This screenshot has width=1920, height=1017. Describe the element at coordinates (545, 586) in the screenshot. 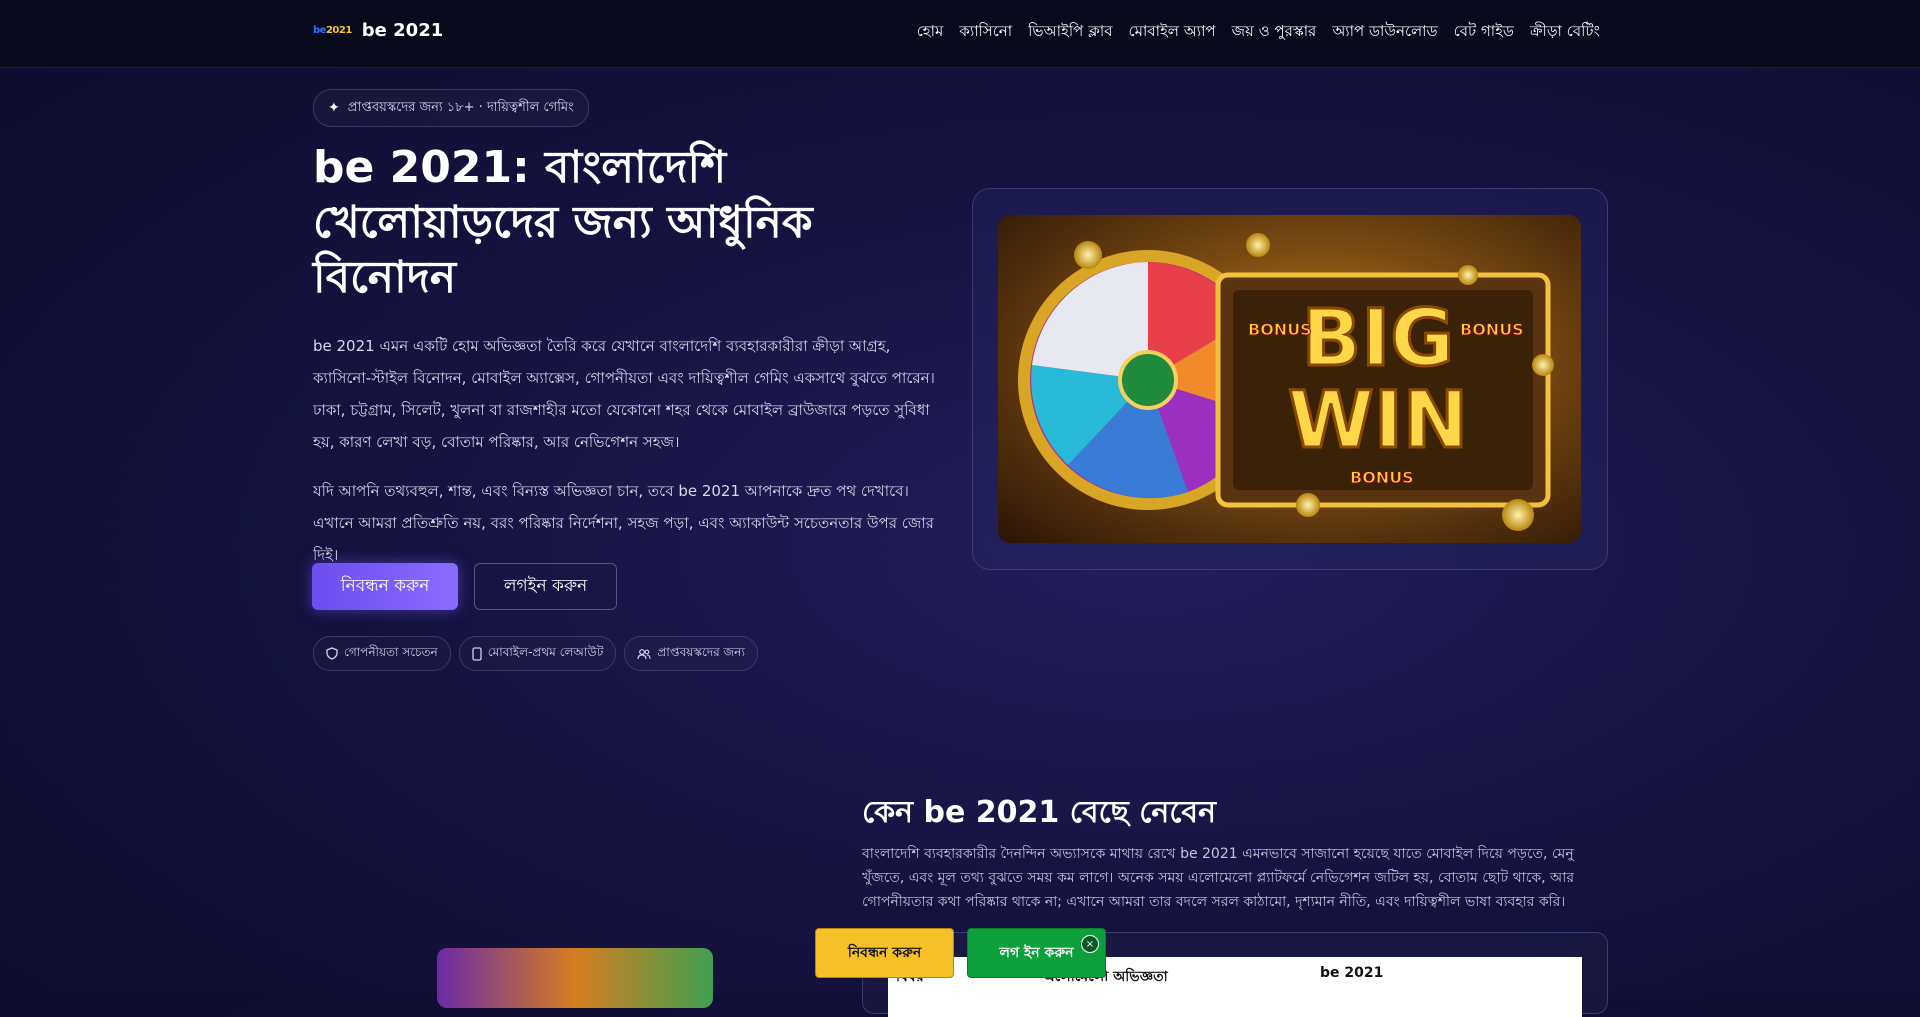

I see `login-button: লগইন করুন` at that location.